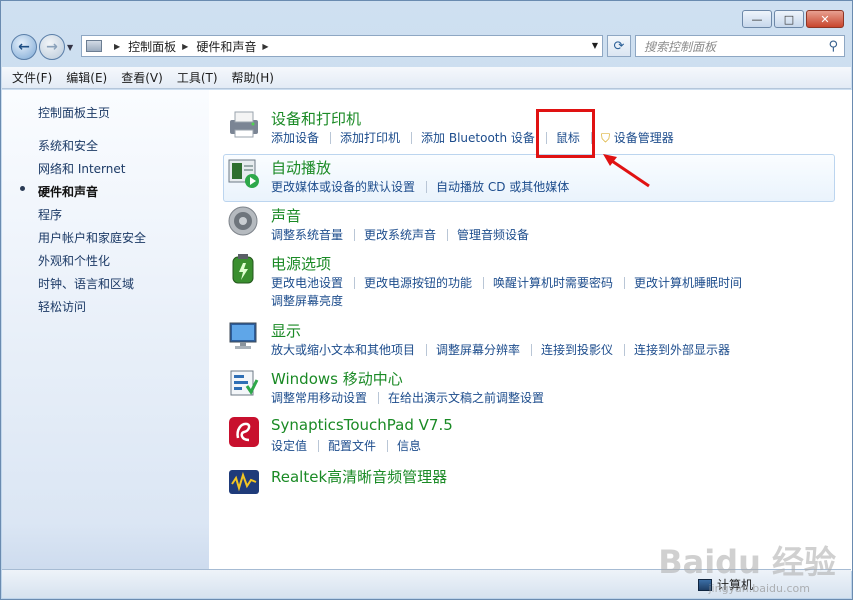 The width and height of the screenshot is (853, 600). I want to click on sidebar-item-ease-of-access: 轻松访问, so click(62, 306).